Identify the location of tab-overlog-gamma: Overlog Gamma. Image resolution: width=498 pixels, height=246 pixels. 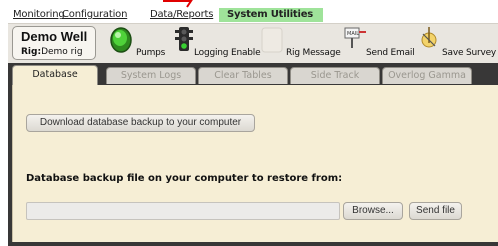
(427, 75).